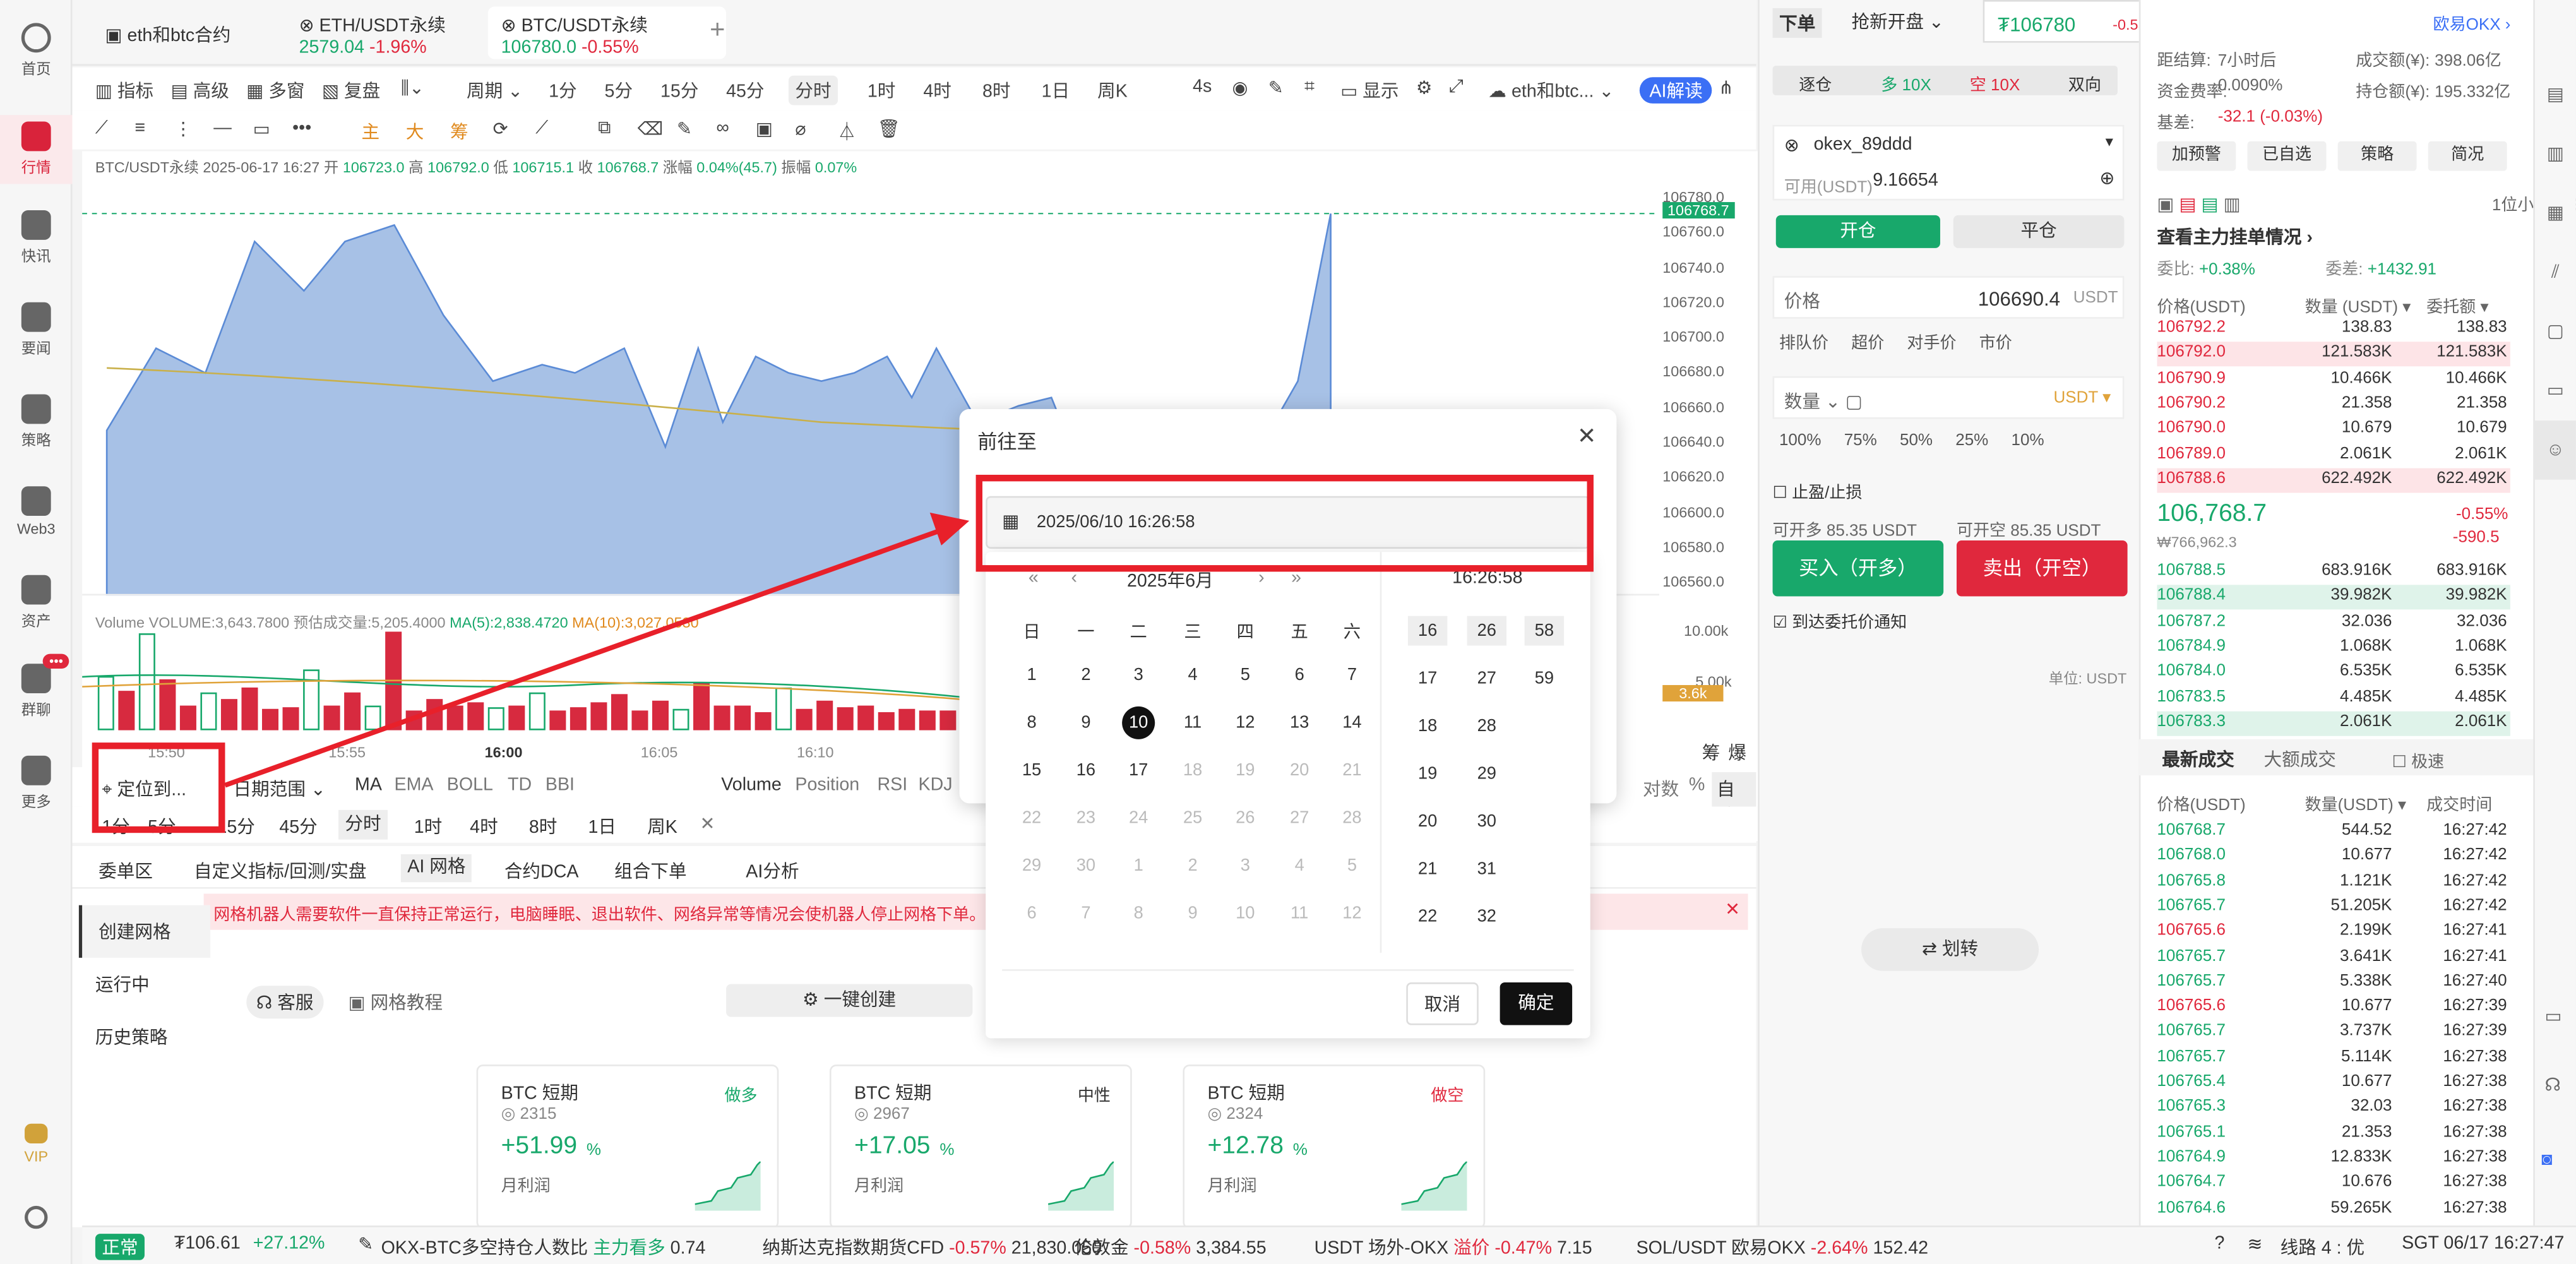 The image size is (2576, 1264). Describe the element at coordinates (1086, 818) in the screenshot. I see `calendar-day: 23` at that location.